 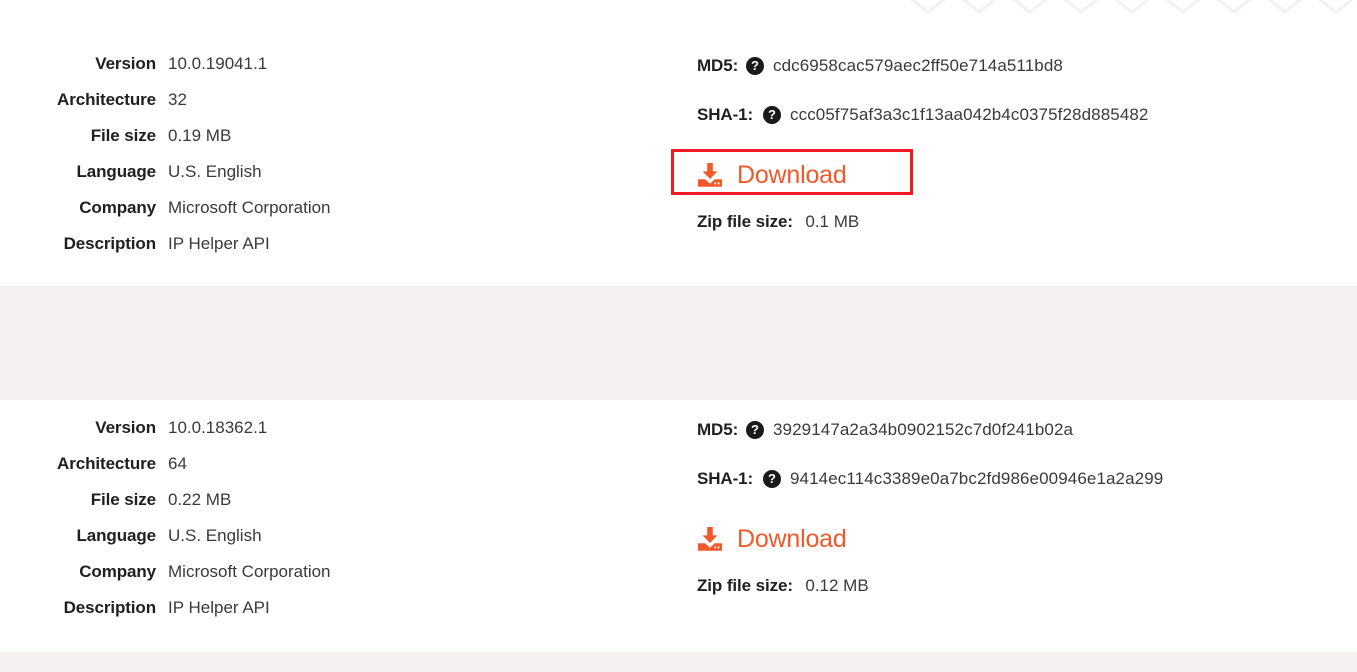 I want to click on value-architecture: 64, so click(x=177, y=463).